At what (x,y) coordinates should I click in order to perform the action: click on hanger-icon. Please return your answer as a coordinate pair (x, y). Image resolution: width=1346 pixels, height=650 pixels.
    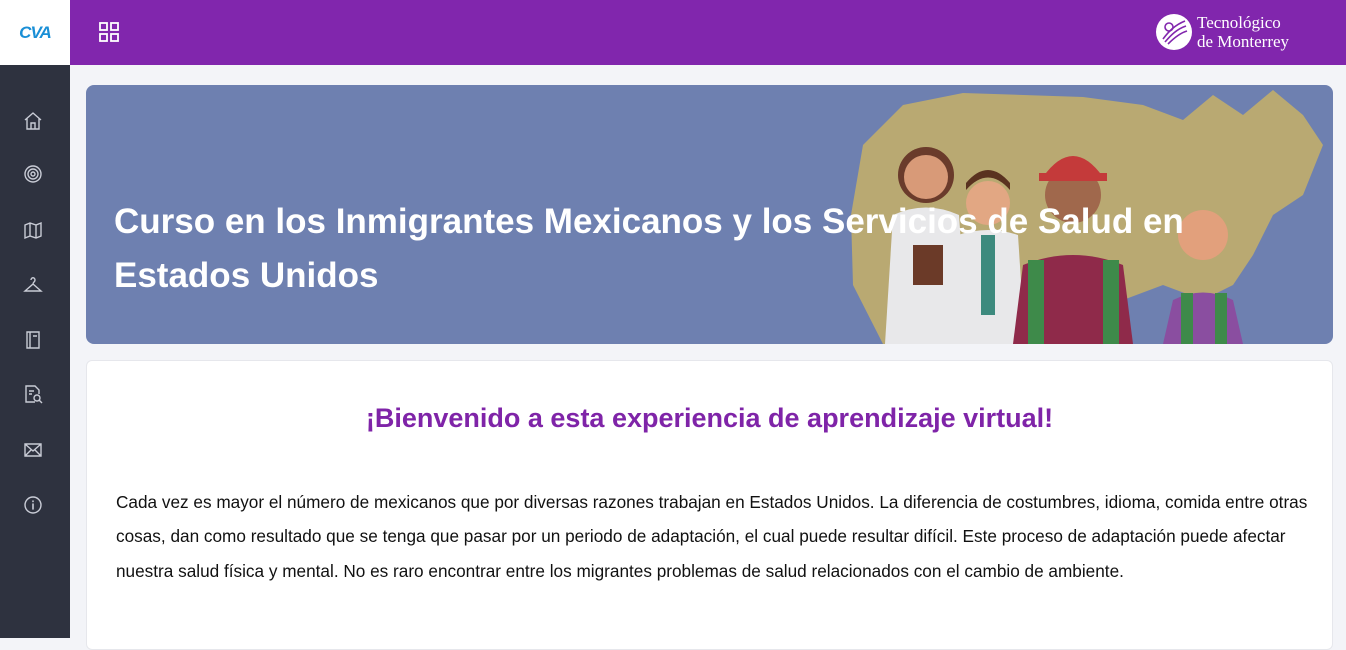
    Looking at the image, I should click on (33, 285).